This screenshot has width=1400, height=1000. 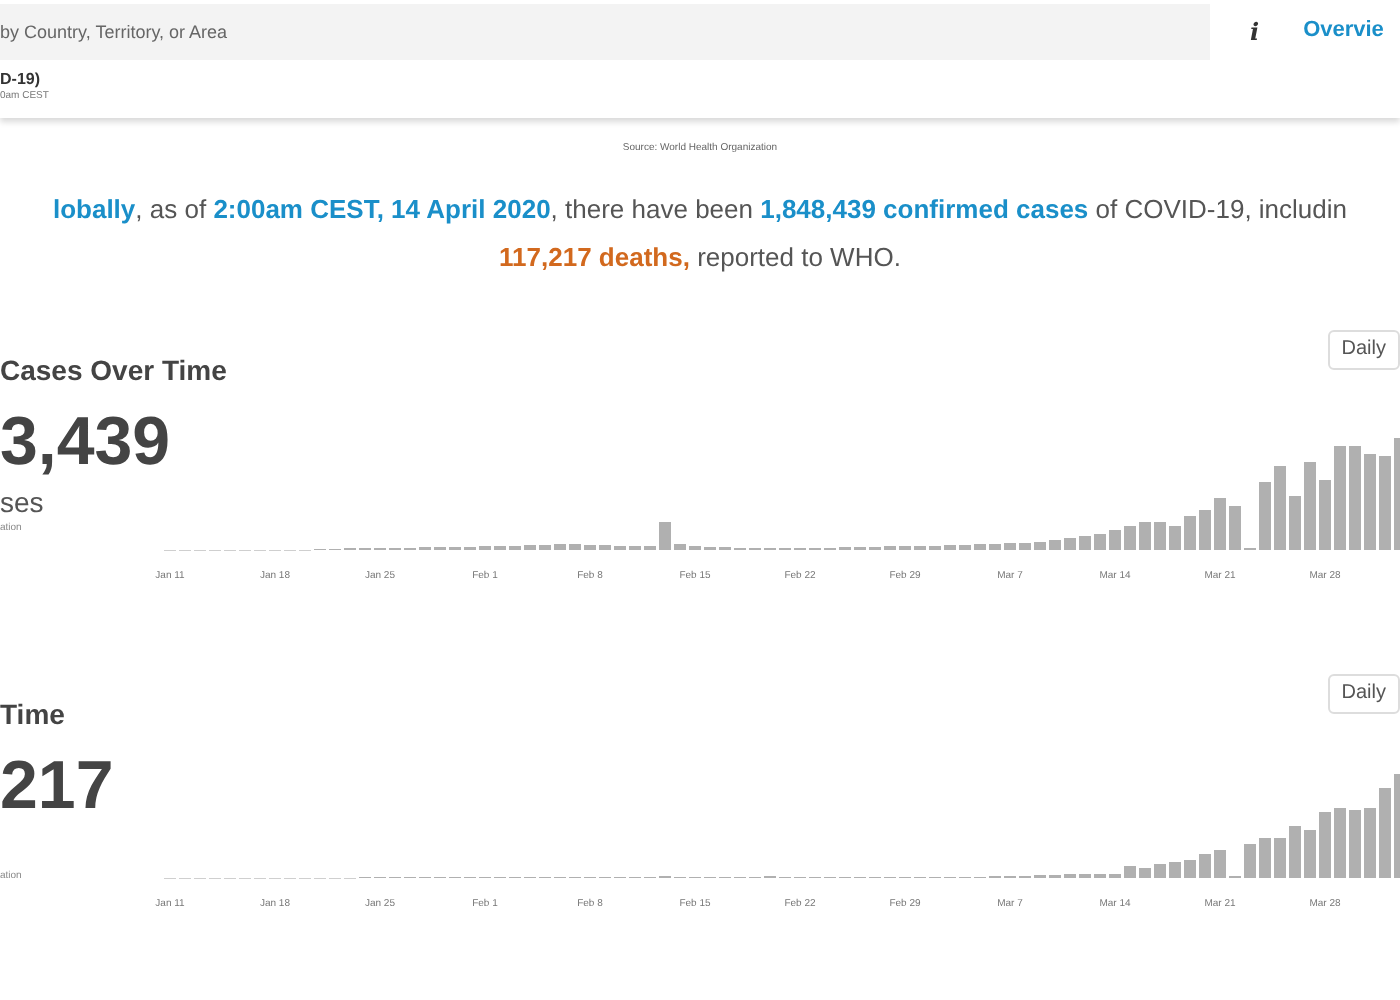 What do you see at coordinates (1255, 31) in the screenshot?
I see `info-button: i` at bounding box center [1255, 31].